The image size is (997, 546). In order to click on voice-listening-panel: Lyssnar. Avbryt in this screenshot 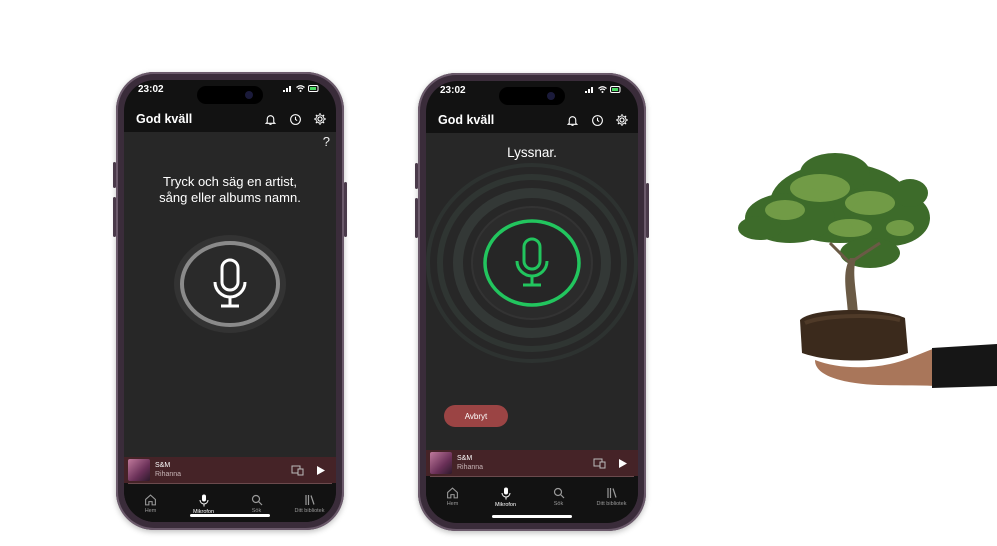, I will do `click(532, 292)`.